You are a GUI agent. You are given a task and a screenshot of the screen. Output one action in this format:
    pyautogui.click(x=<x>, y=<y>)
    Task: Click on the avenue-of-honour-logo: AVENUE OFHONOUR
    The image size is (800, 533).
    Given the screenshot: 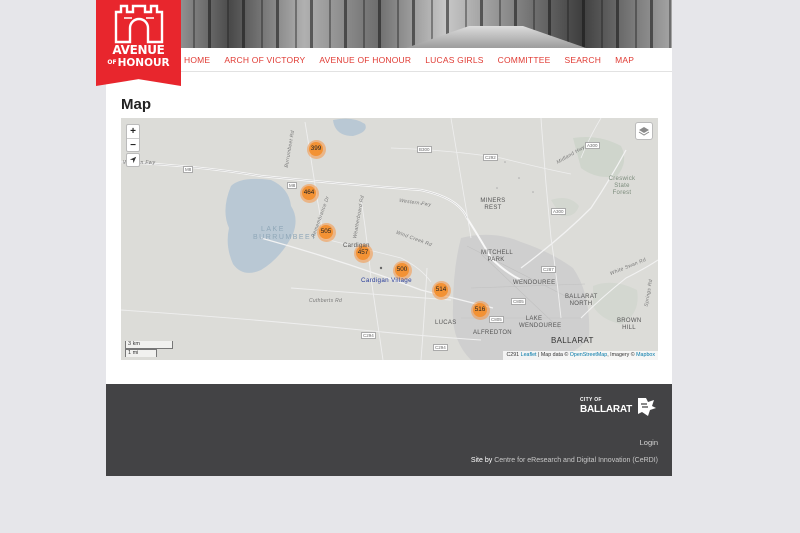 What is the action you would take?
    pyautogui.click(x=138, y=43)
    